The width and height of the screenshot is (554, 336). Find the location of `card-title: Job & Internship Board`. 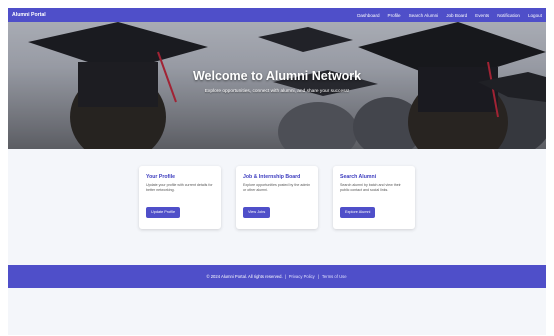

card-title: Job & Internship Board is located at coordinates (272, 177).